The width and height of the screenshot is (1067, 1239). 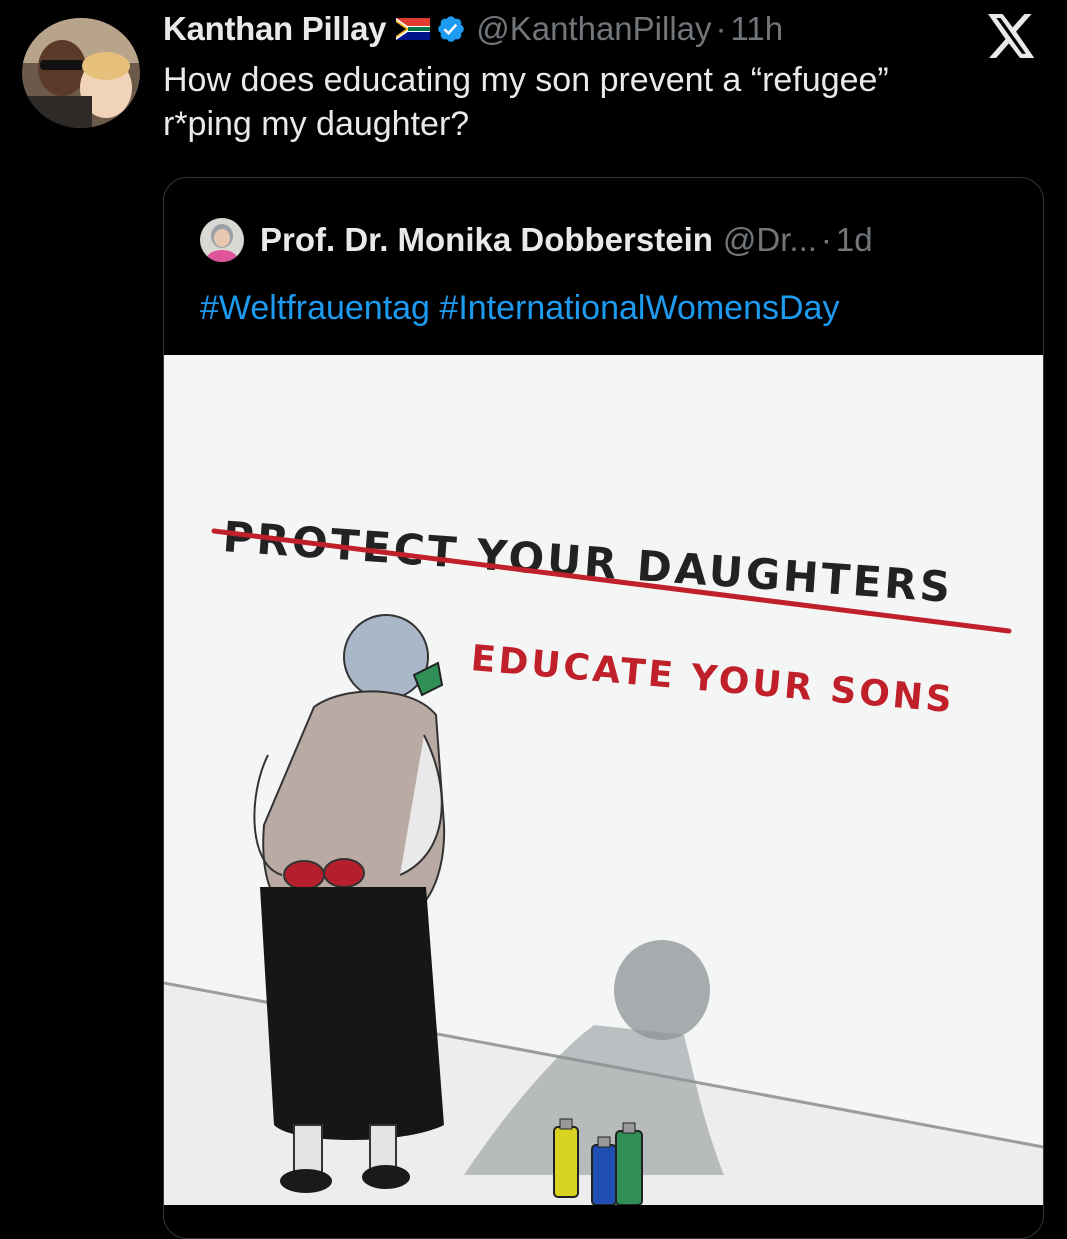 I want to click on verified-badge-icon, so click(x=451, y=29).